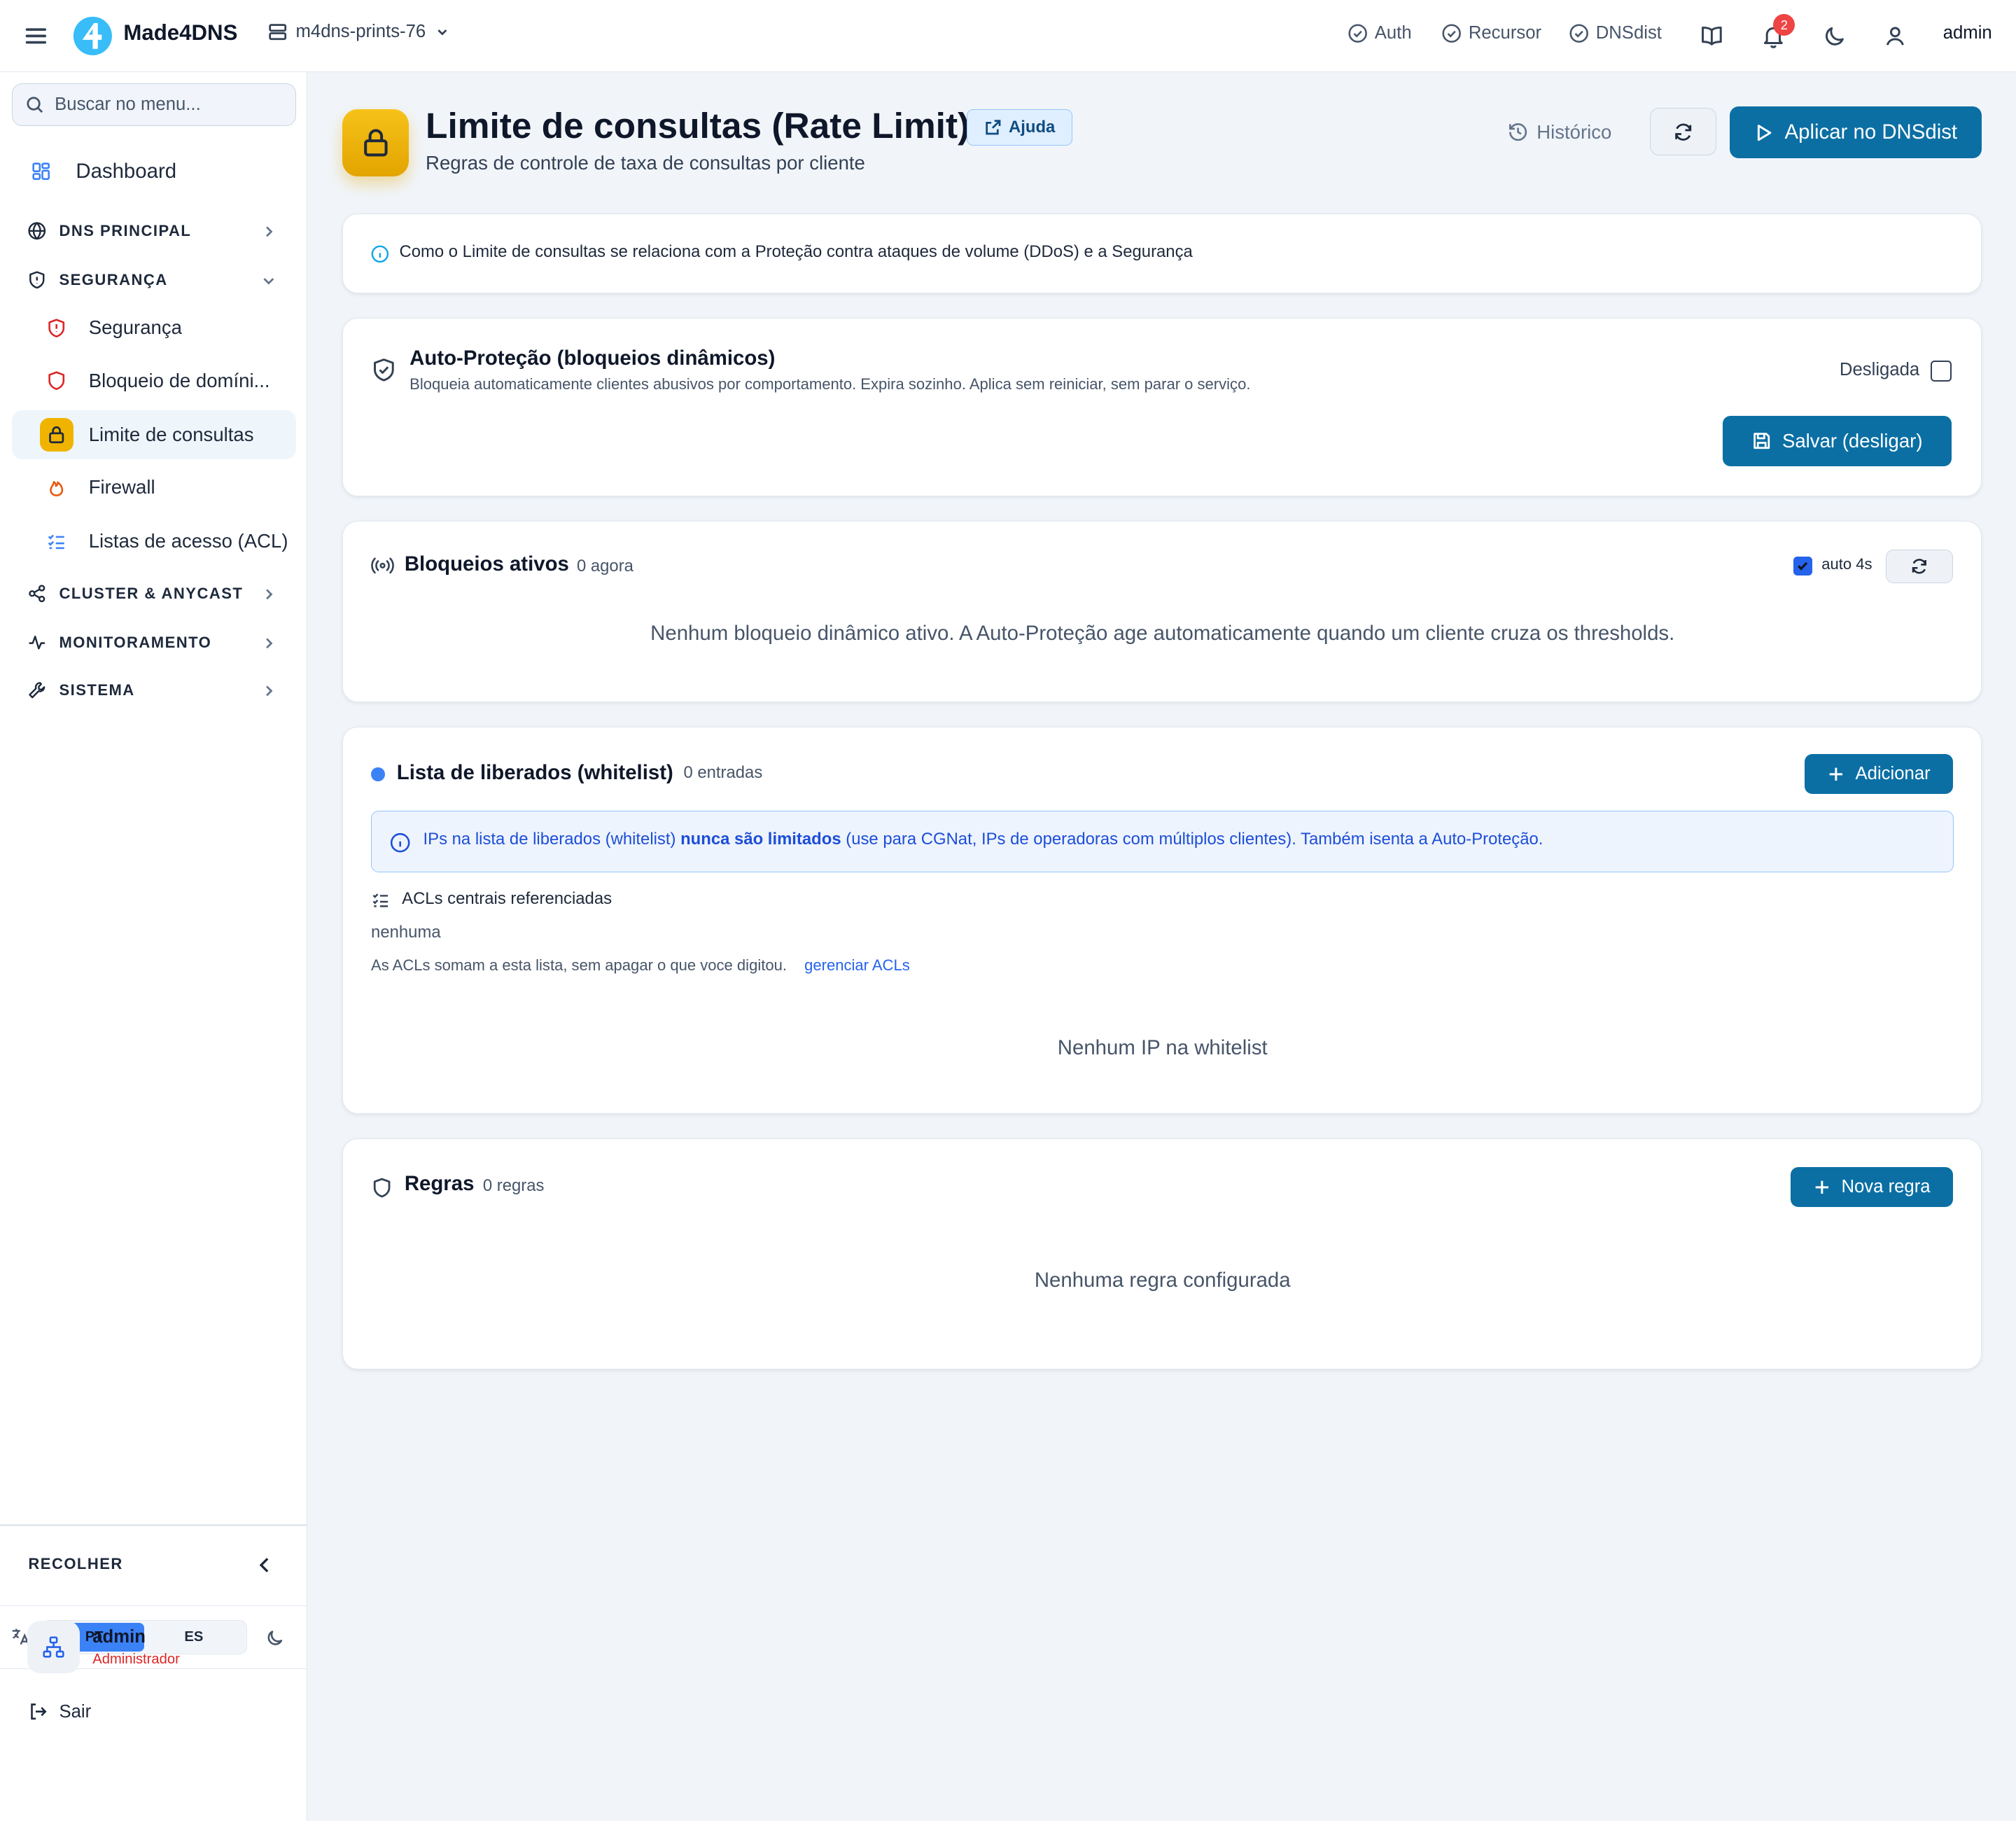 The width and height of the screenshot is (2016, 1821). Describe the element at coordinates (380, 254) in the screenshot. I see `info-icon` at that location.